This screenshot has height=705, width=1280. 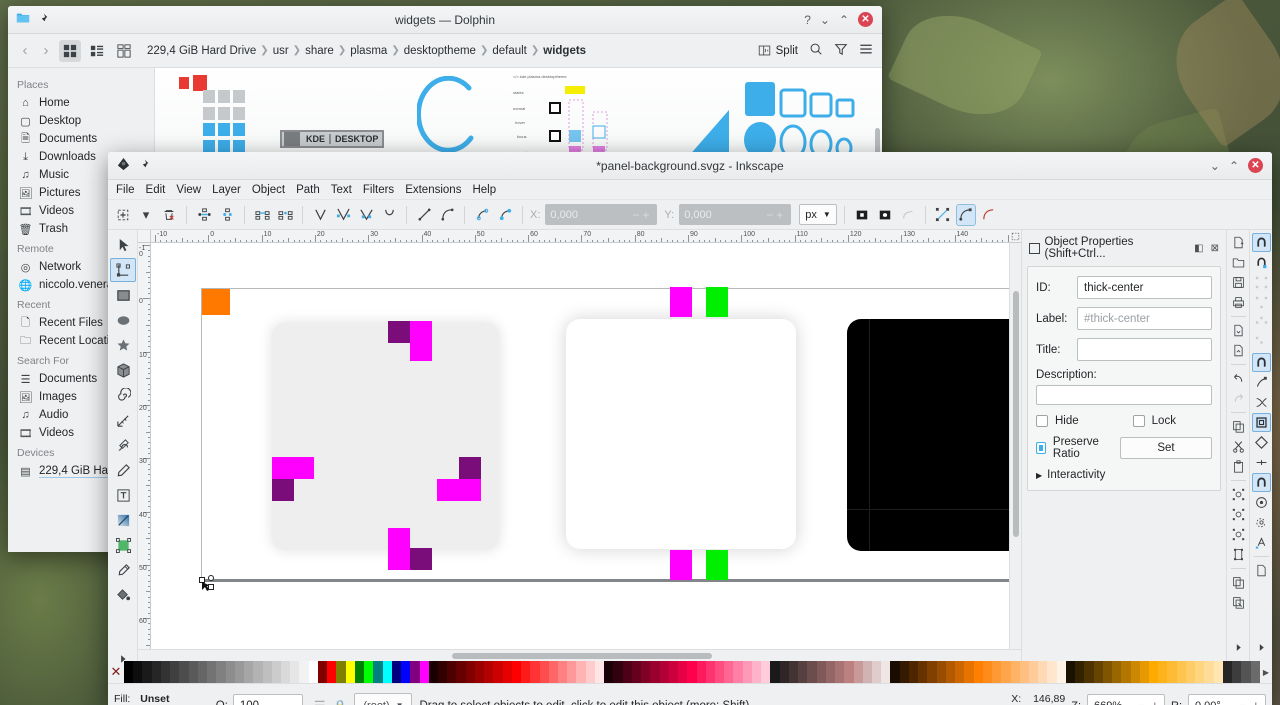 What do you see at coordinates (445, 20) in the screenshot?
I see `dolphin-titlebar: widgets — Dolphin ? ⌄ ⌃ ✕` at bounding box center [445, 20].